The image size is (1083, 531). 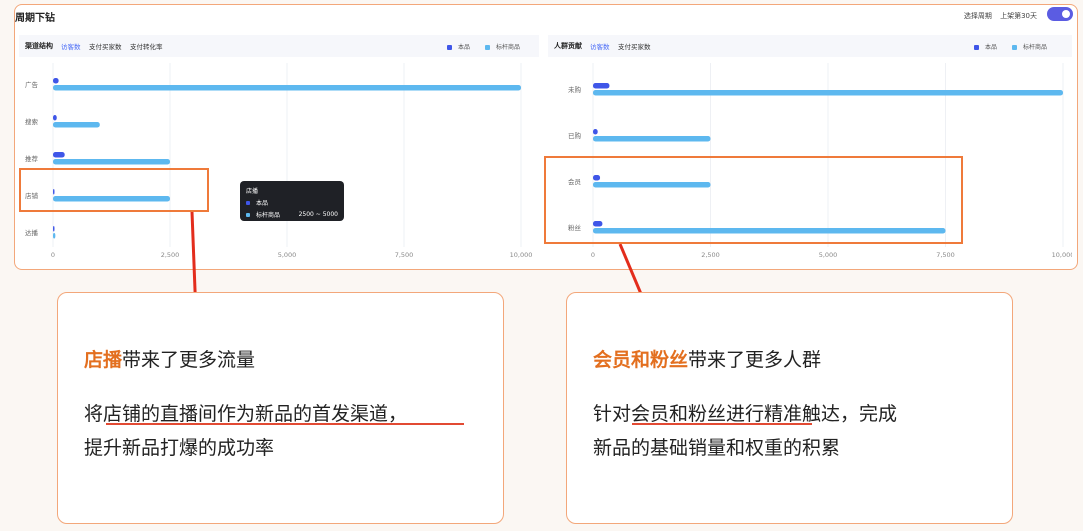 What do you see at coordinates (32, 84) in the screenshot?
I see `y-category-label: 广告` at bounding box center [32, 84].